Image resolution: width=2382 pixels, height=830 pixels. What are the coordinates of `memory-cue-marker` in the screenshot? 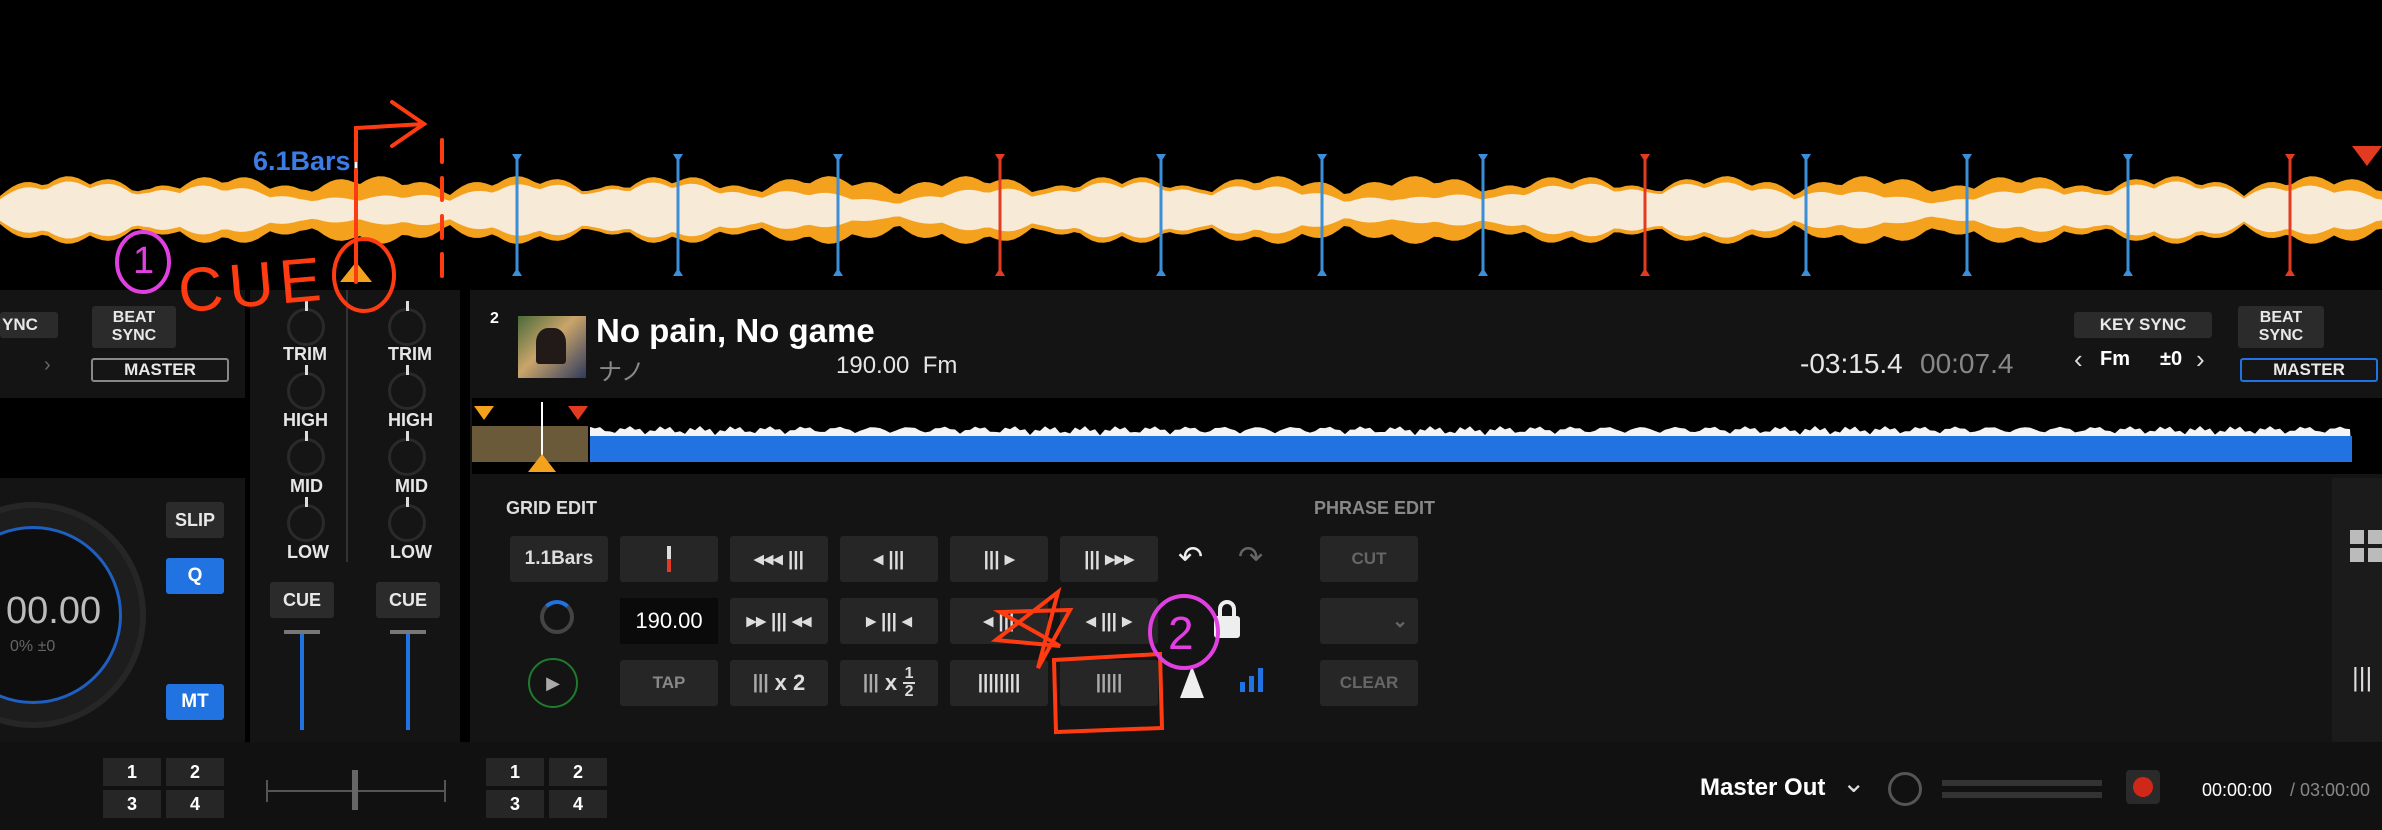 It's located at (2367, 156).